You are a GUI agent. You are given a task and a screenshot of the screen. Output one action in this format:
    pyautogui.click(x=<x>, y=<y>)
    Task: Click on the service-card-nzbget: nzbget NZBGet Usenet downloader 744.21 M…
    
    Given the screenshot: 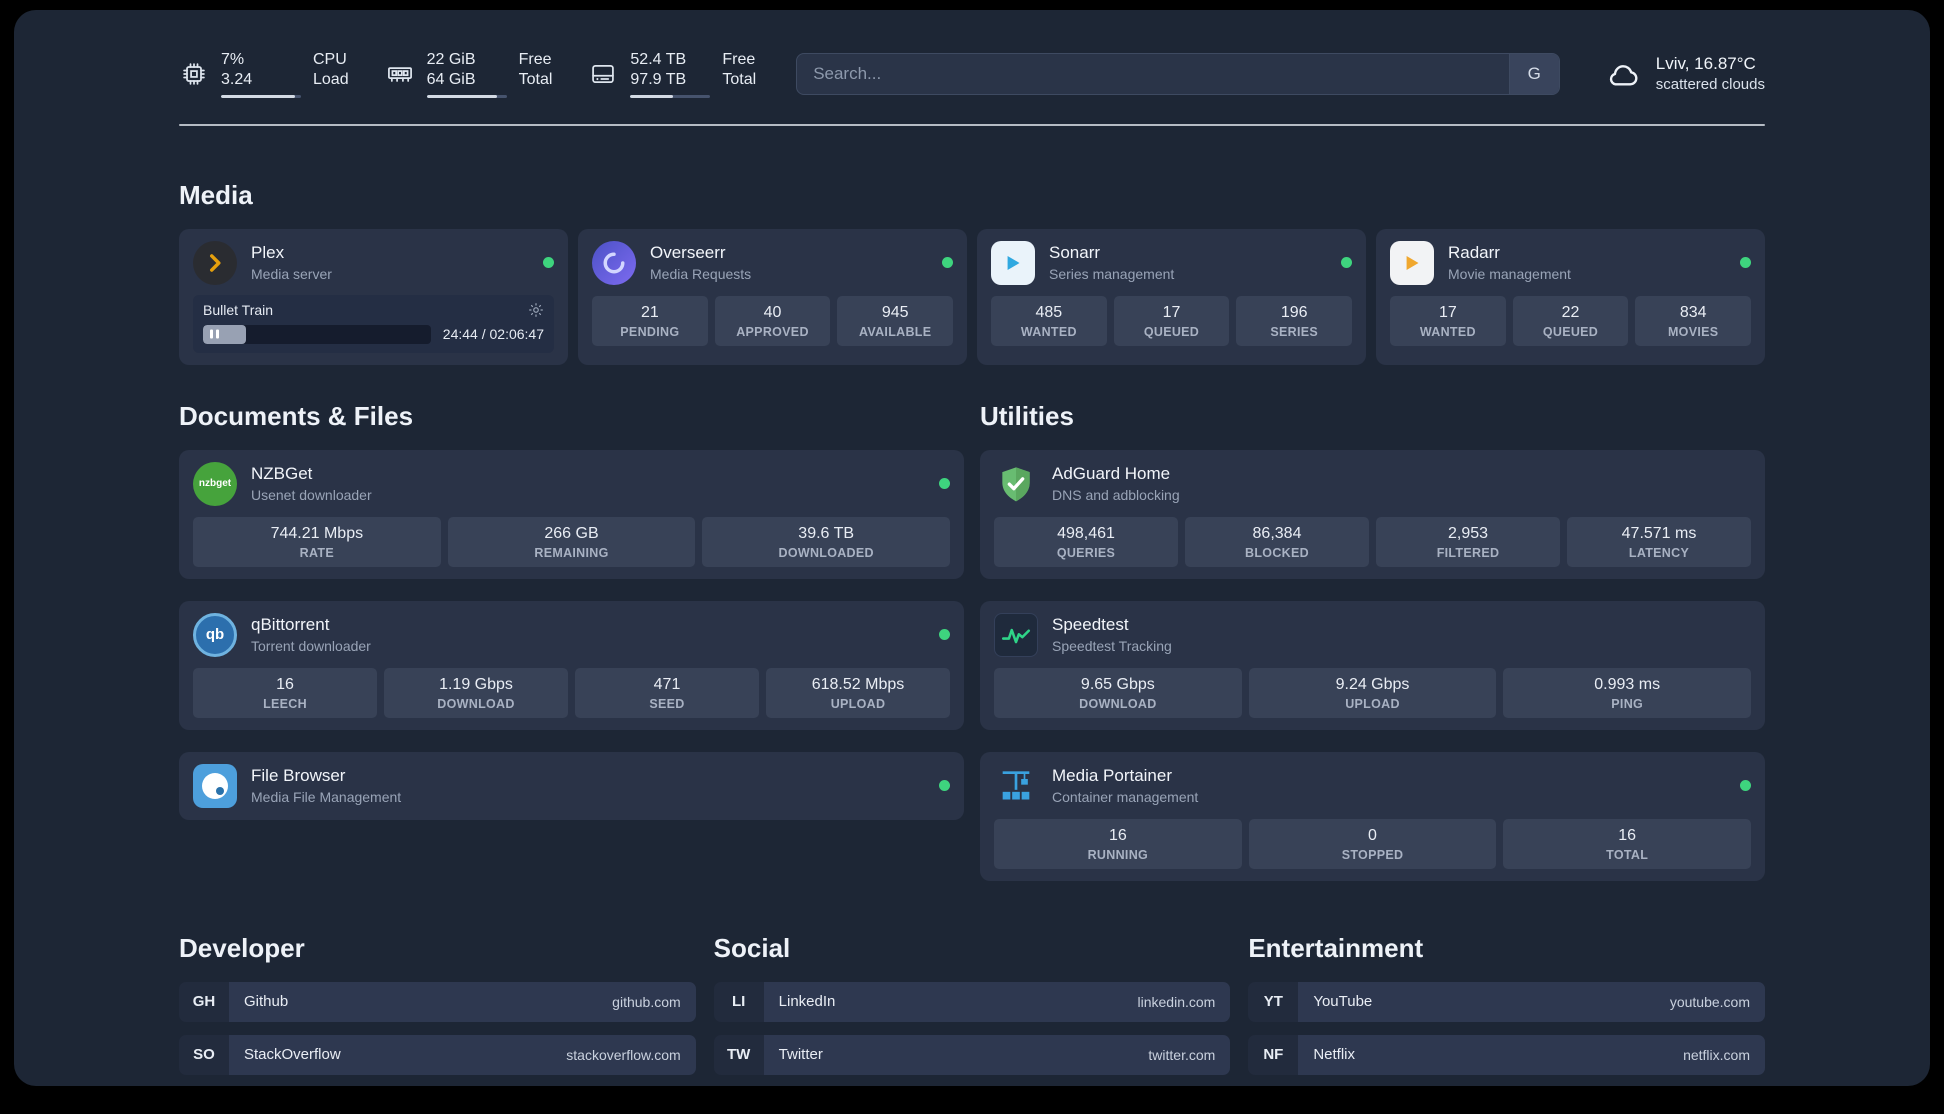 What is the action you would take?
    pyautogui.click(x=571, y=514)
    